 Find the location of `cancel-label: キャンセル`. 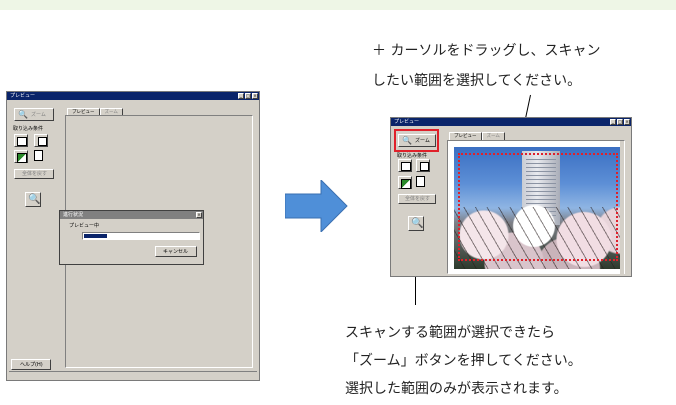

cancel-label: キャンセル is located at coordinates (176, 252).